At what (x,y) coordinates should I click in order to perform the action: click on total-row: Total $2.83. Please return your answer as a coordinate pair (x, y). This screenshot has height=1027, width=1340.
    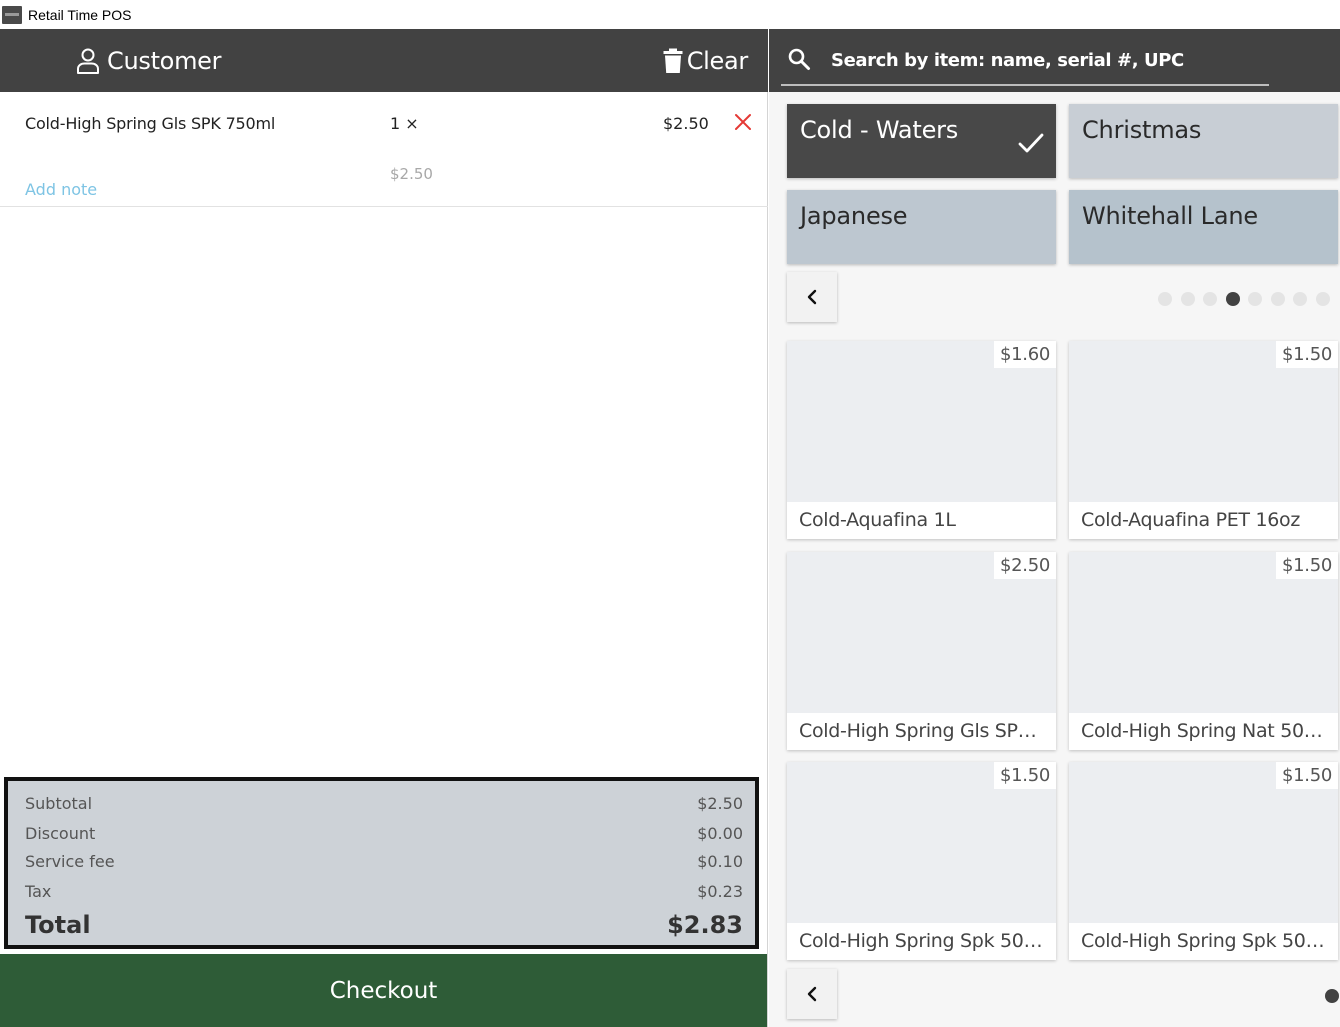
    Looking at the image, I should click on (384, 925).